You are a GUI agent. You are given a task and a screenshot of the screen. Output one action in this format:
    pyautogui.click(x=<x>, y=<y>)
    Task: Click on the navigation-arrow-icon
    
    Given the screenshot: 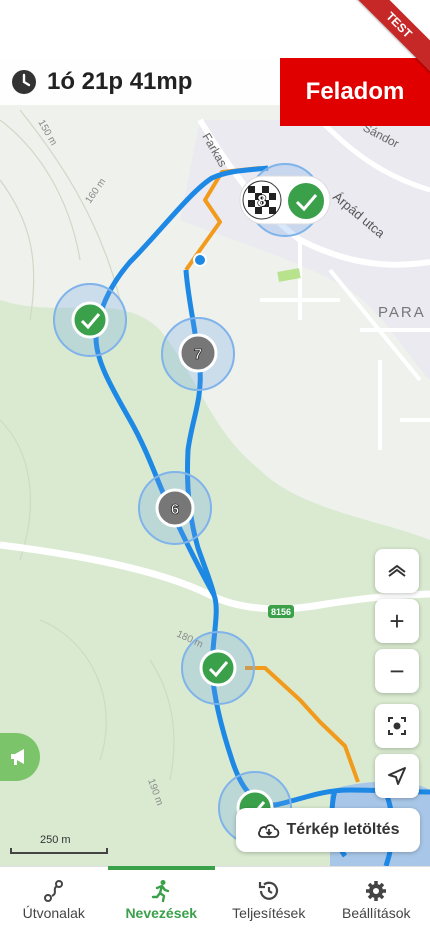 What is the action you would take?
    pyautogui.click(x=397, y=776)
    